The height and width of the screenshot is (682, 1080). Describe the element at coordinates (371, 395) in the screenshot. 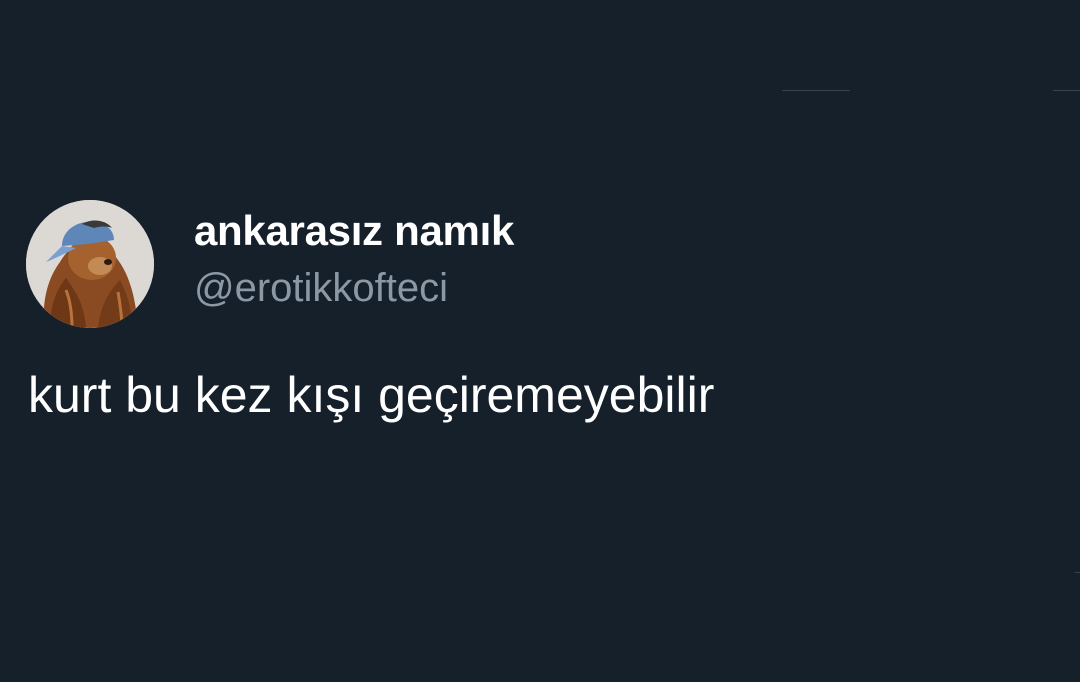

I see `tweet-text: kurt bu kez kışı geçiremeyebilir` at that location.